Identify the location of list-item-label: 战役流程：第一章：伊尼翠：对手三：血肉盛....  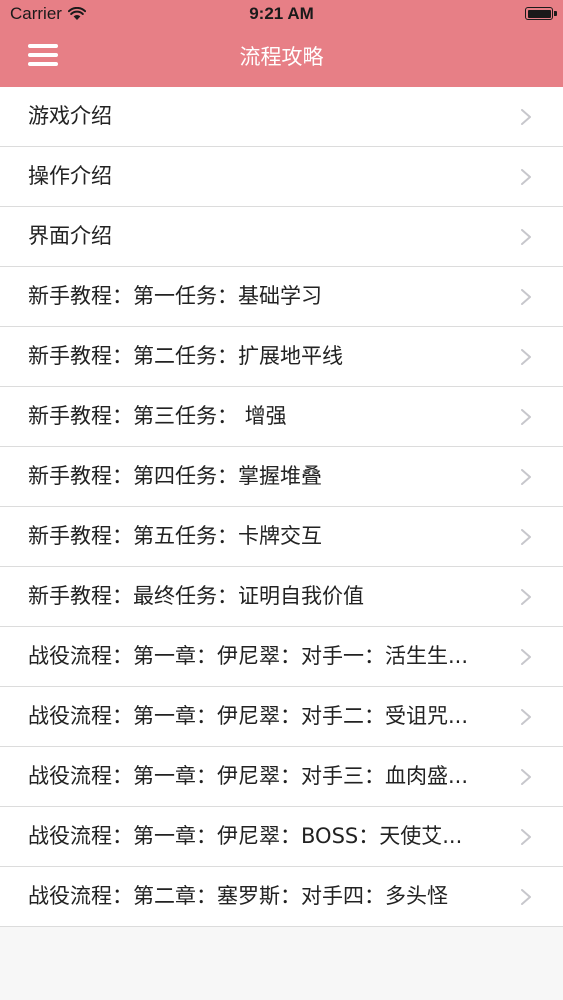
(248, 776).